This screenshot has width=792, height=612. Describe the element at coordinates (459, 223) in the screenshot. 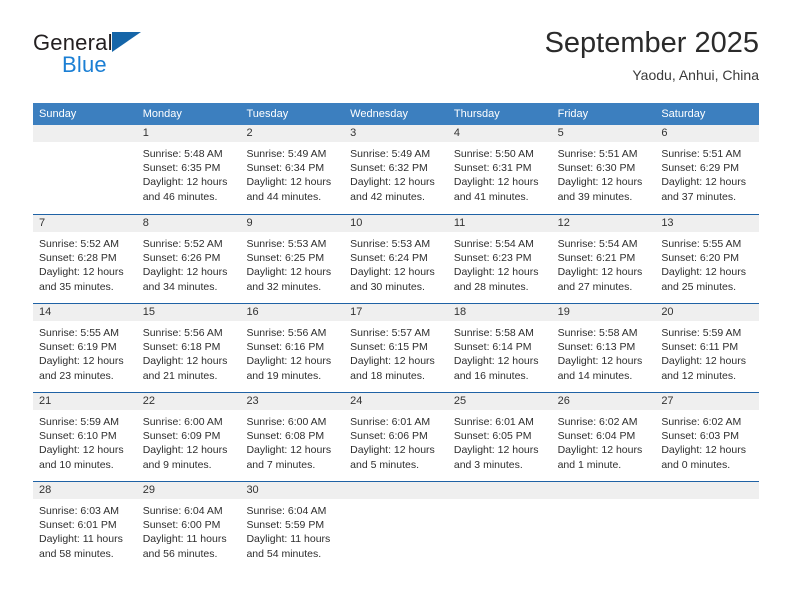

I see `day-number: 11` at that location.